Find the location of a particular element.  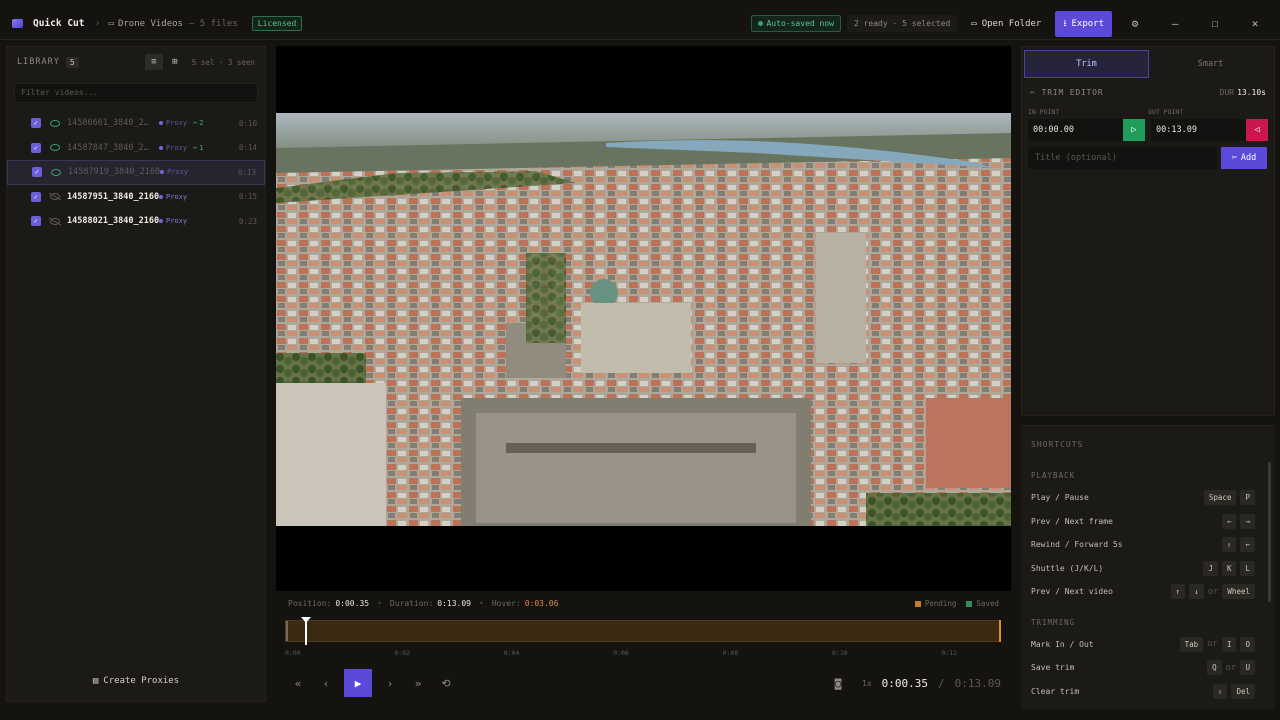

shortcut-row: Mark In / Out Tab or I O is located at coordinates (1148, 645).